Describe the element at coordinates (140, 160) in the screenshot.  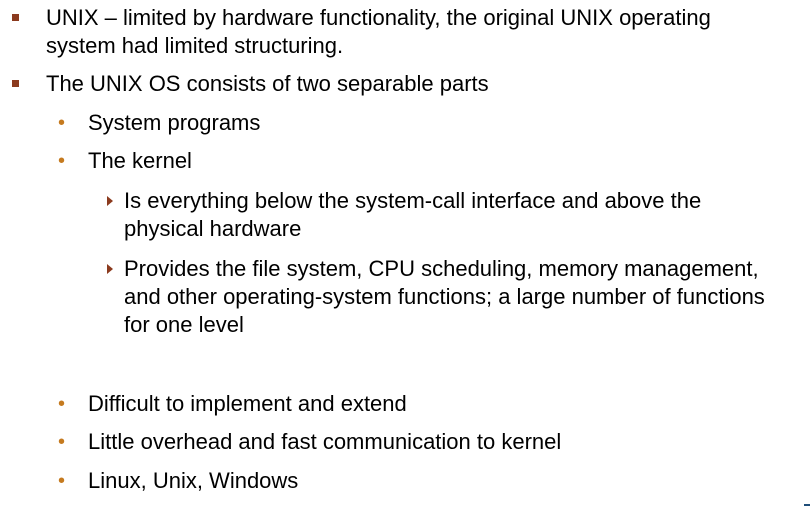
I see `sub-bullet-text: The kernel` at that location.